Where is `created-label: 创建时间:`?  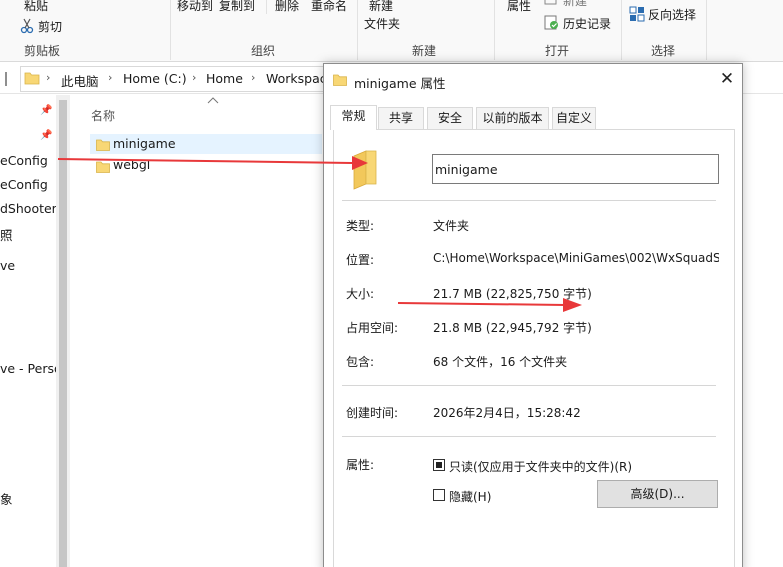 created-label: 创建时间: is located at coordinates (372, 413).